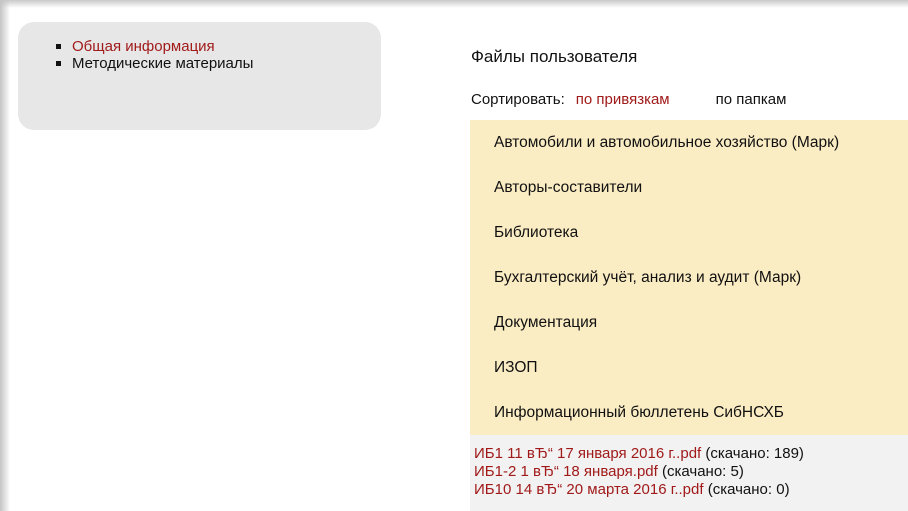  I want to click on folder-row: Информационный бюллетень СибНСХБ, so click(689, 412).